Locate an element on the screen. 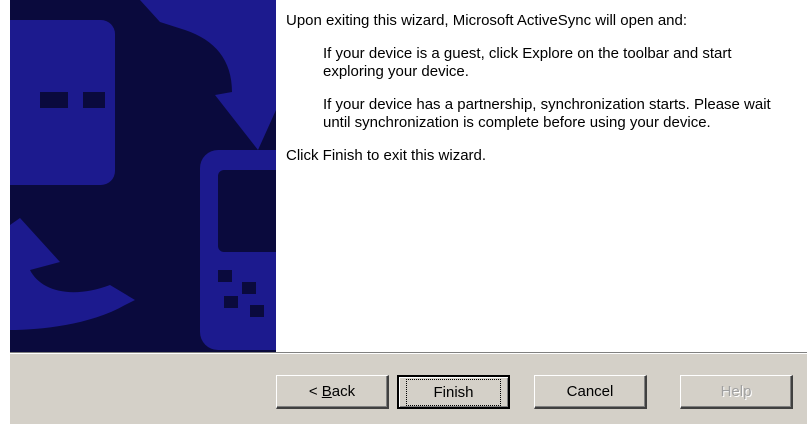 The height and width of the screenshot is (430, 809). help-button-label: Help is located at coordinates (736, 391).